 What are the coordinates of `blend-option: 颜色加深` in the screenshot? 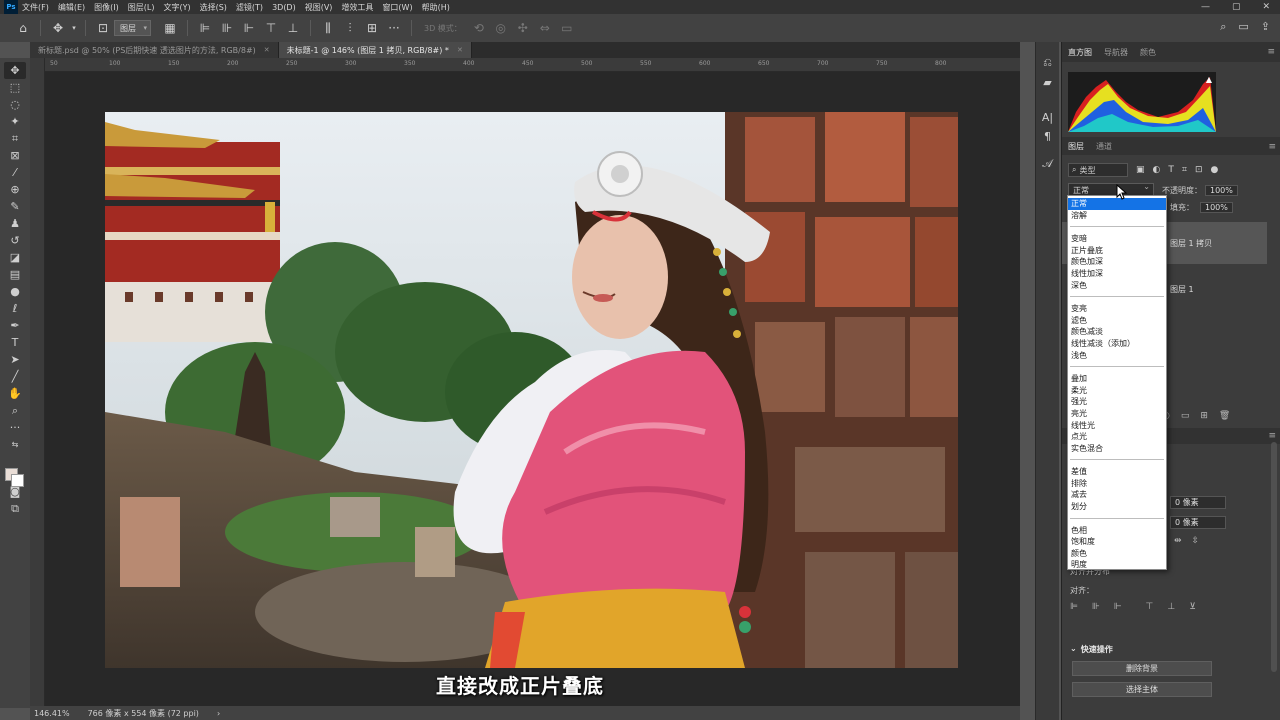 It's located at (1117, 262).